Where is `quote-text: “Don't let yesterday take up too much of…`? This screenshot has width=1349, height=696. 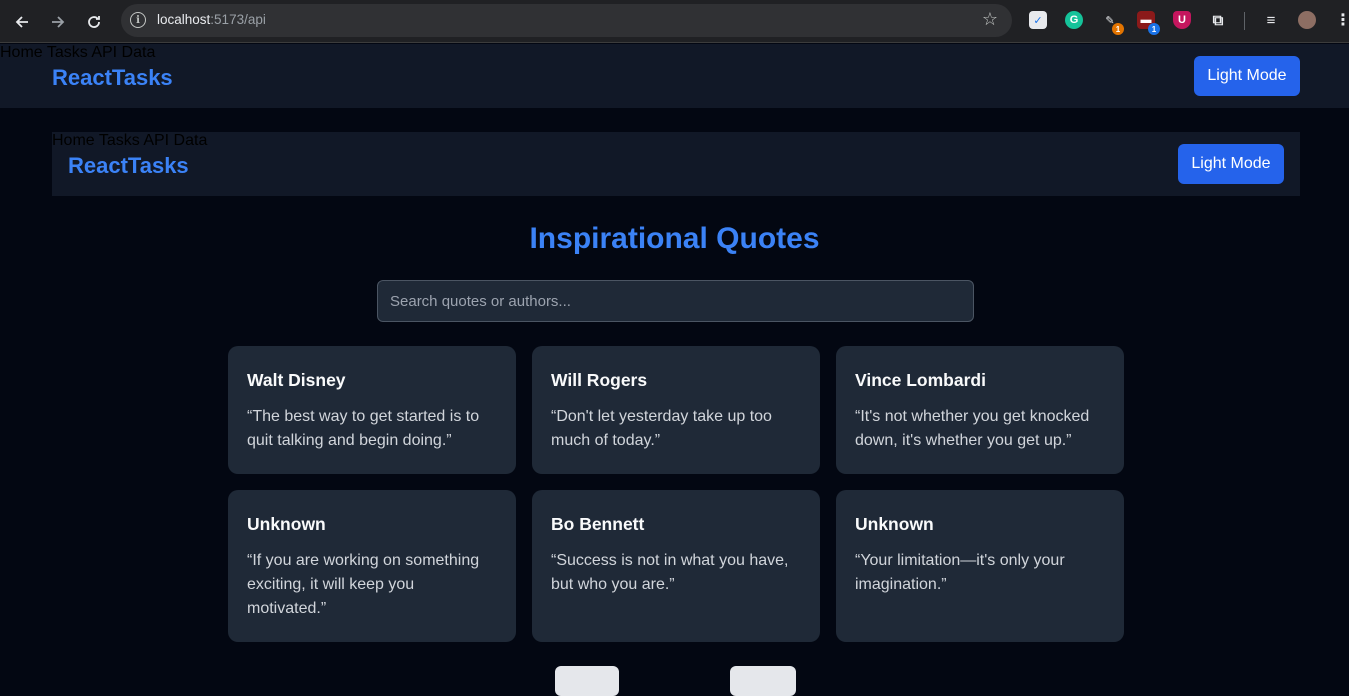 quote-text: “Don't let yesterday take up too much of… is located at coordinates (661, 428).